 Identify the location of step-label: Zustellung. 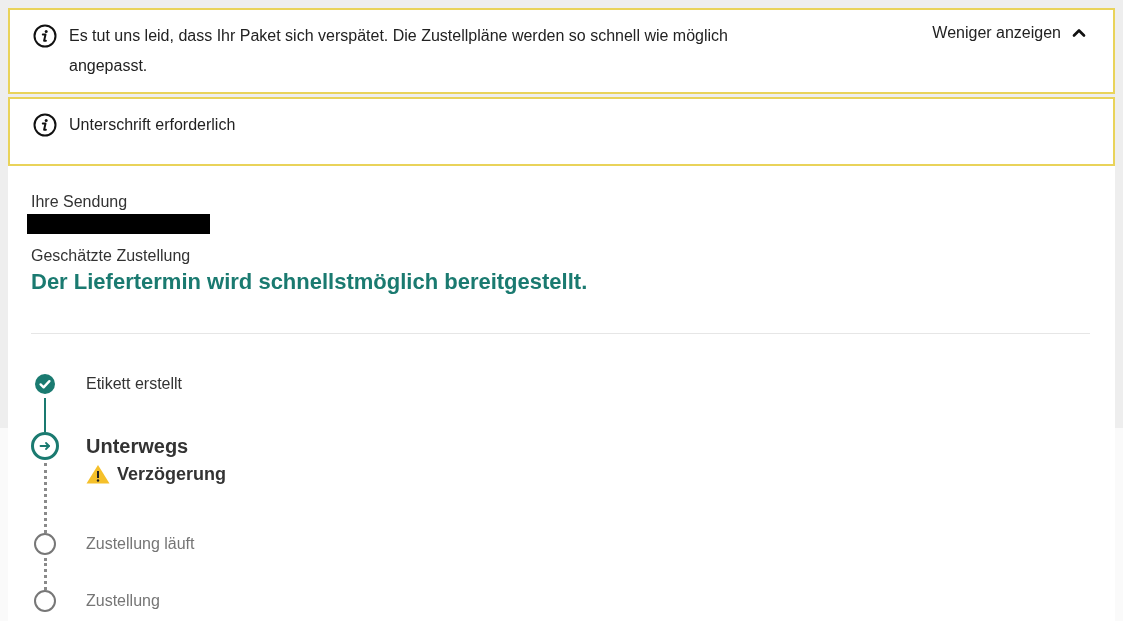
(123, 601).